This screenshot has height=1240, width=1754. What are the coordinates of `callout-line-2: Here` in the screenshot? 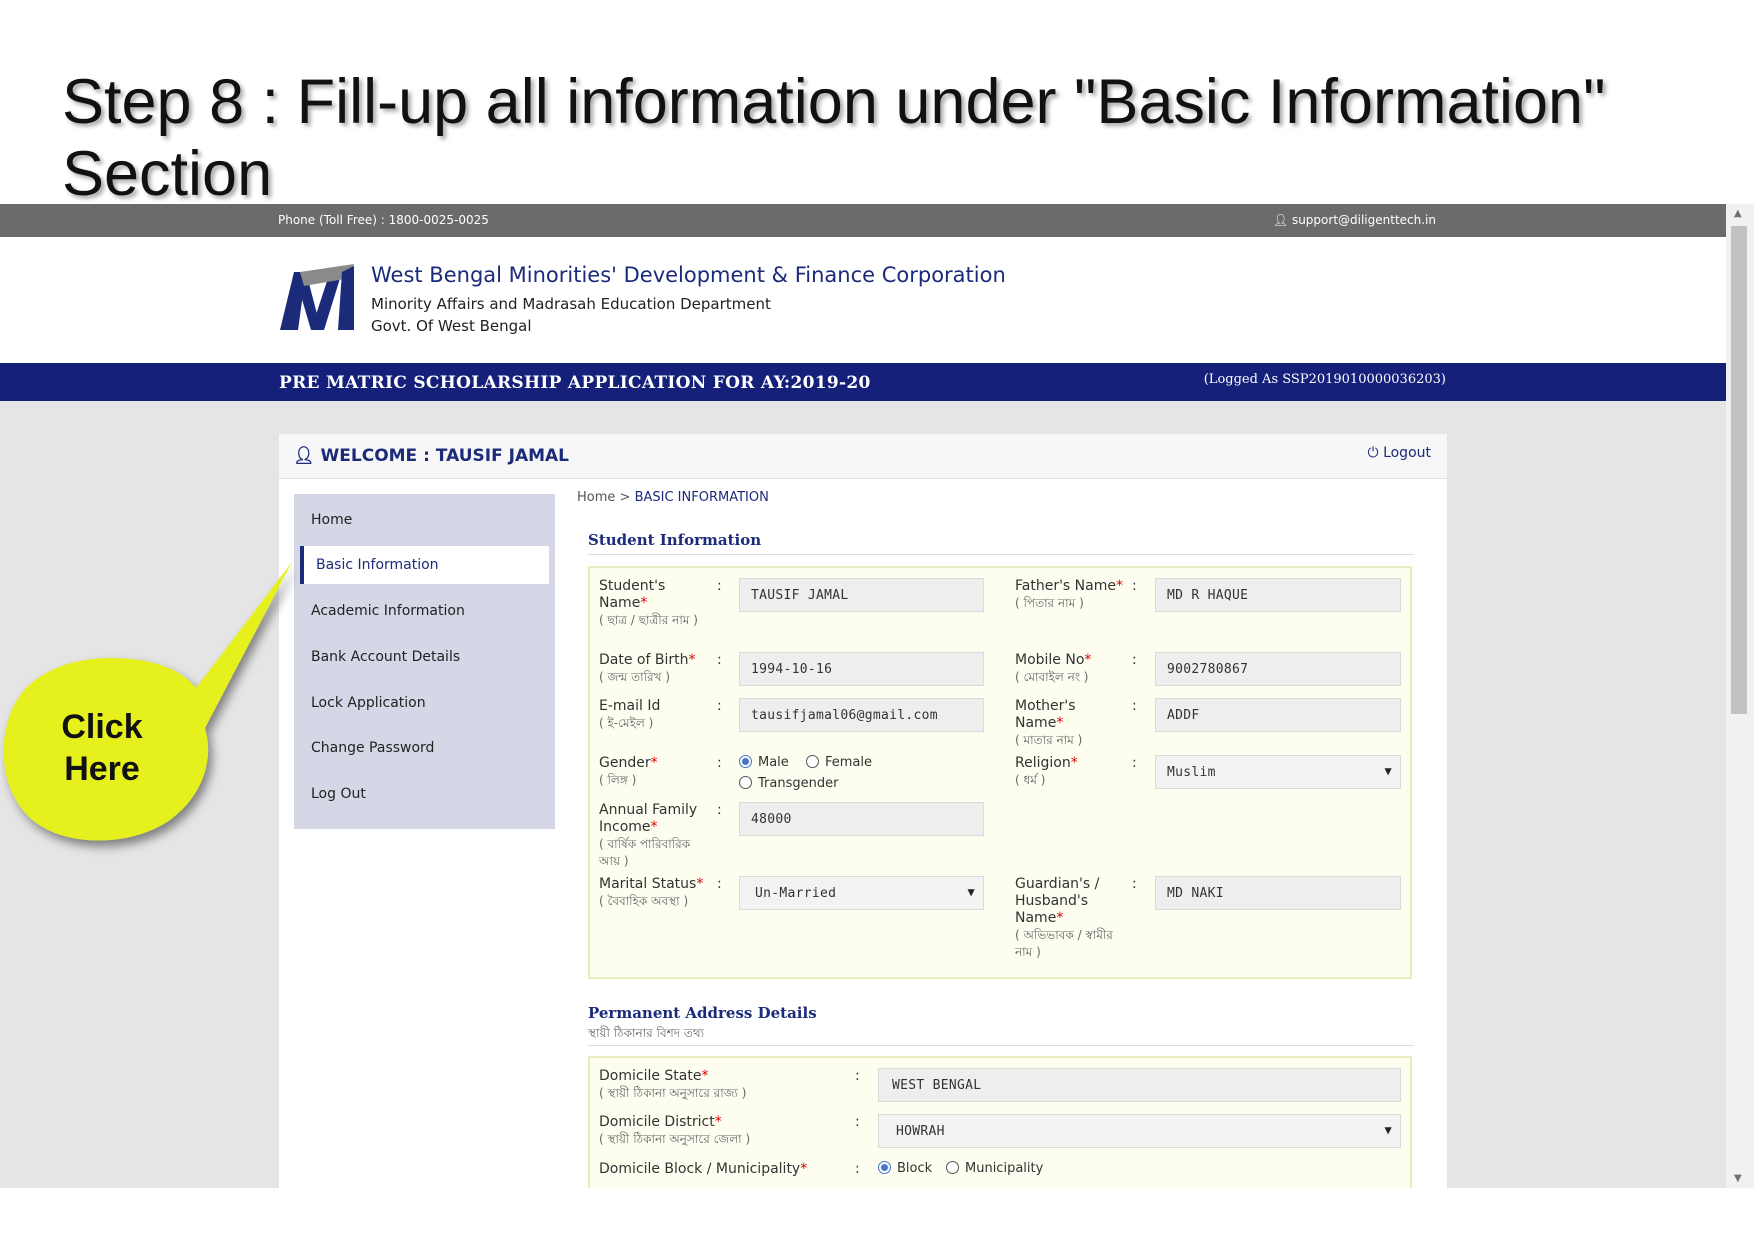 It's located at (102, 769).